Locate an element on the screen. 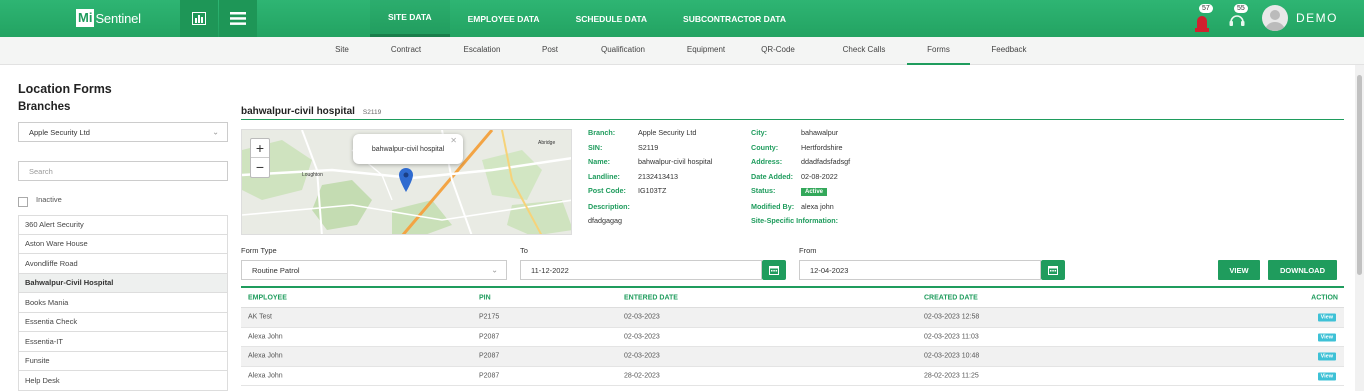 Image resolution: width=1364 pixels, height=391 pixels. top-nav-subcontractor-data: SUBCONTRACTOR DATA is located at coordinates (734, 18).